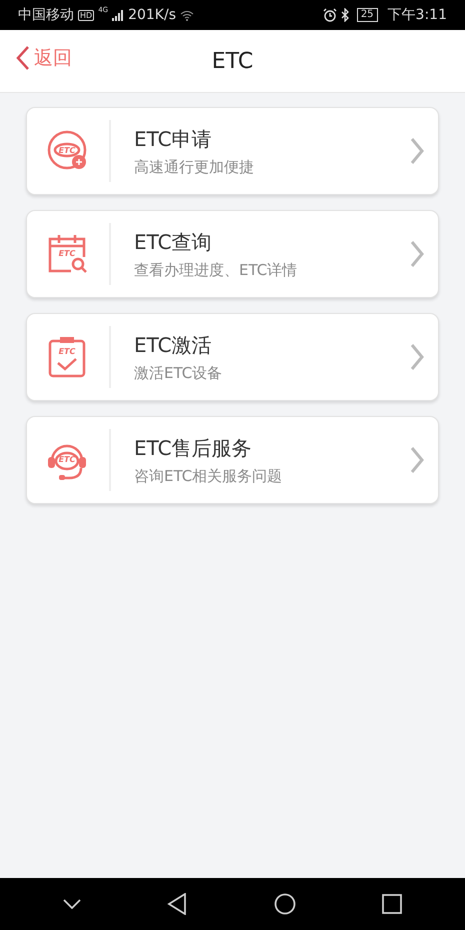  What do you see at coordinates (72, 904) in the screenshot?
I see `collapse-icon` at bounding box center [72, 904].